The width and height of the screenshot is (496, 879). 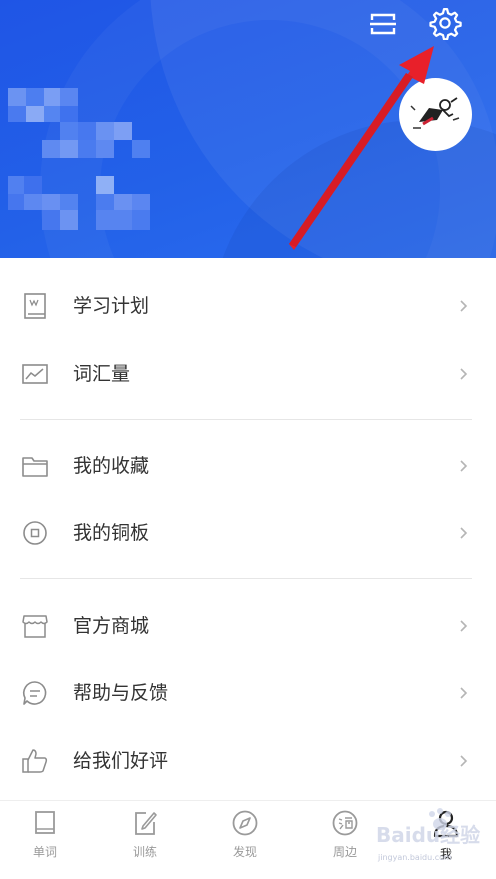 I want to click on tab-label: 训练, so click(x=144, y=852).